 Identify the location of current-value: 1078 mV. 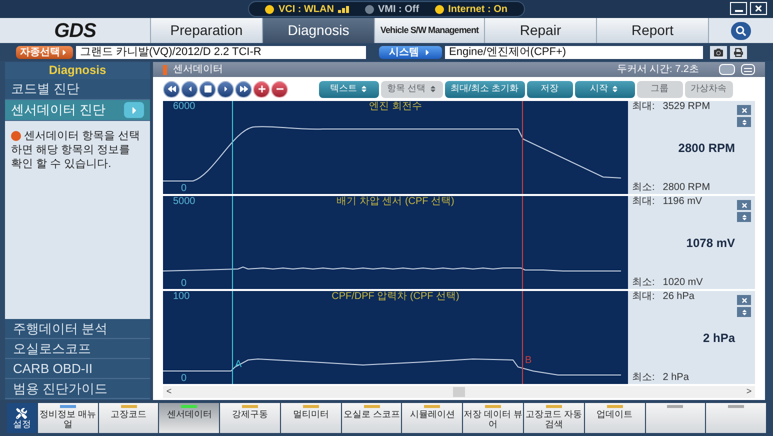
(710, 243).